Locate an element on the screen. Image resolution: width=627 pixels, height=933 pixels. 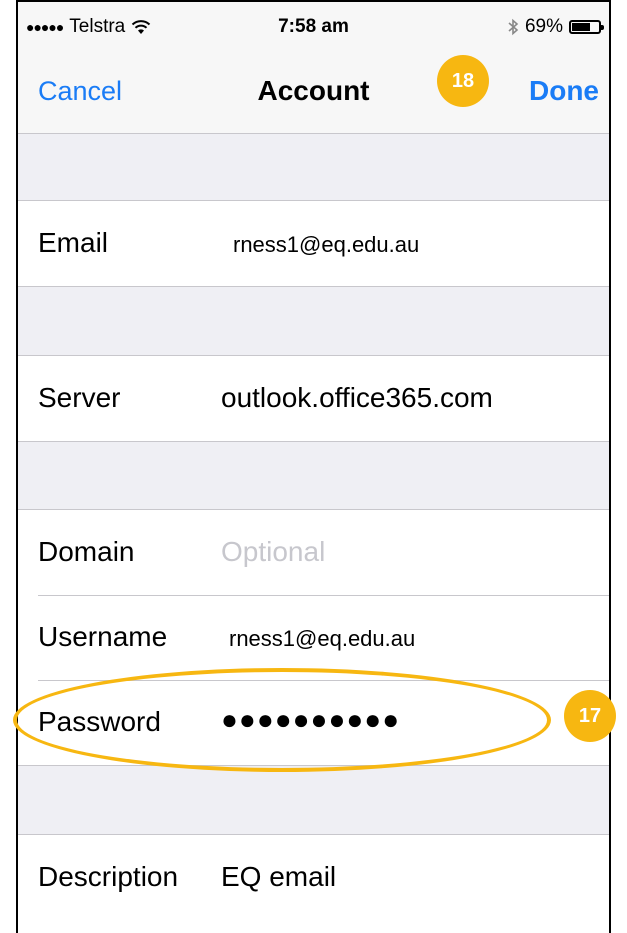
description-label: Description is located at coordinates (108, 876).